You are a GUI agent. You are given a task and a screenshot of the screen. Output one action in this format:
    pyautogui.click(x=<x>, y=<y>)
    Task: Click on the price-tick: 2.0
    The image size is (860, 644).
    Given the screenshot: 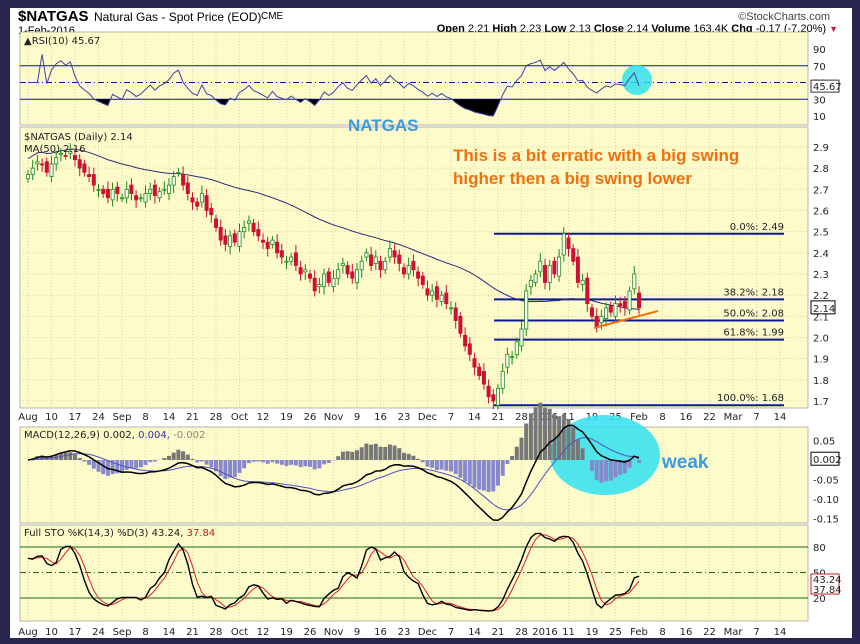 What is the action you would take?
    pyautogui.click(x=821, y=338)
    